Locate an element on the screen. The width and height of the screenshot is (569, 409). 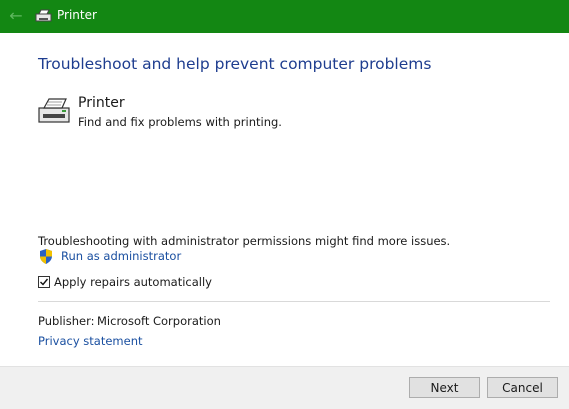
publisher-label: Publisher: is located at coordinates (66, 321).